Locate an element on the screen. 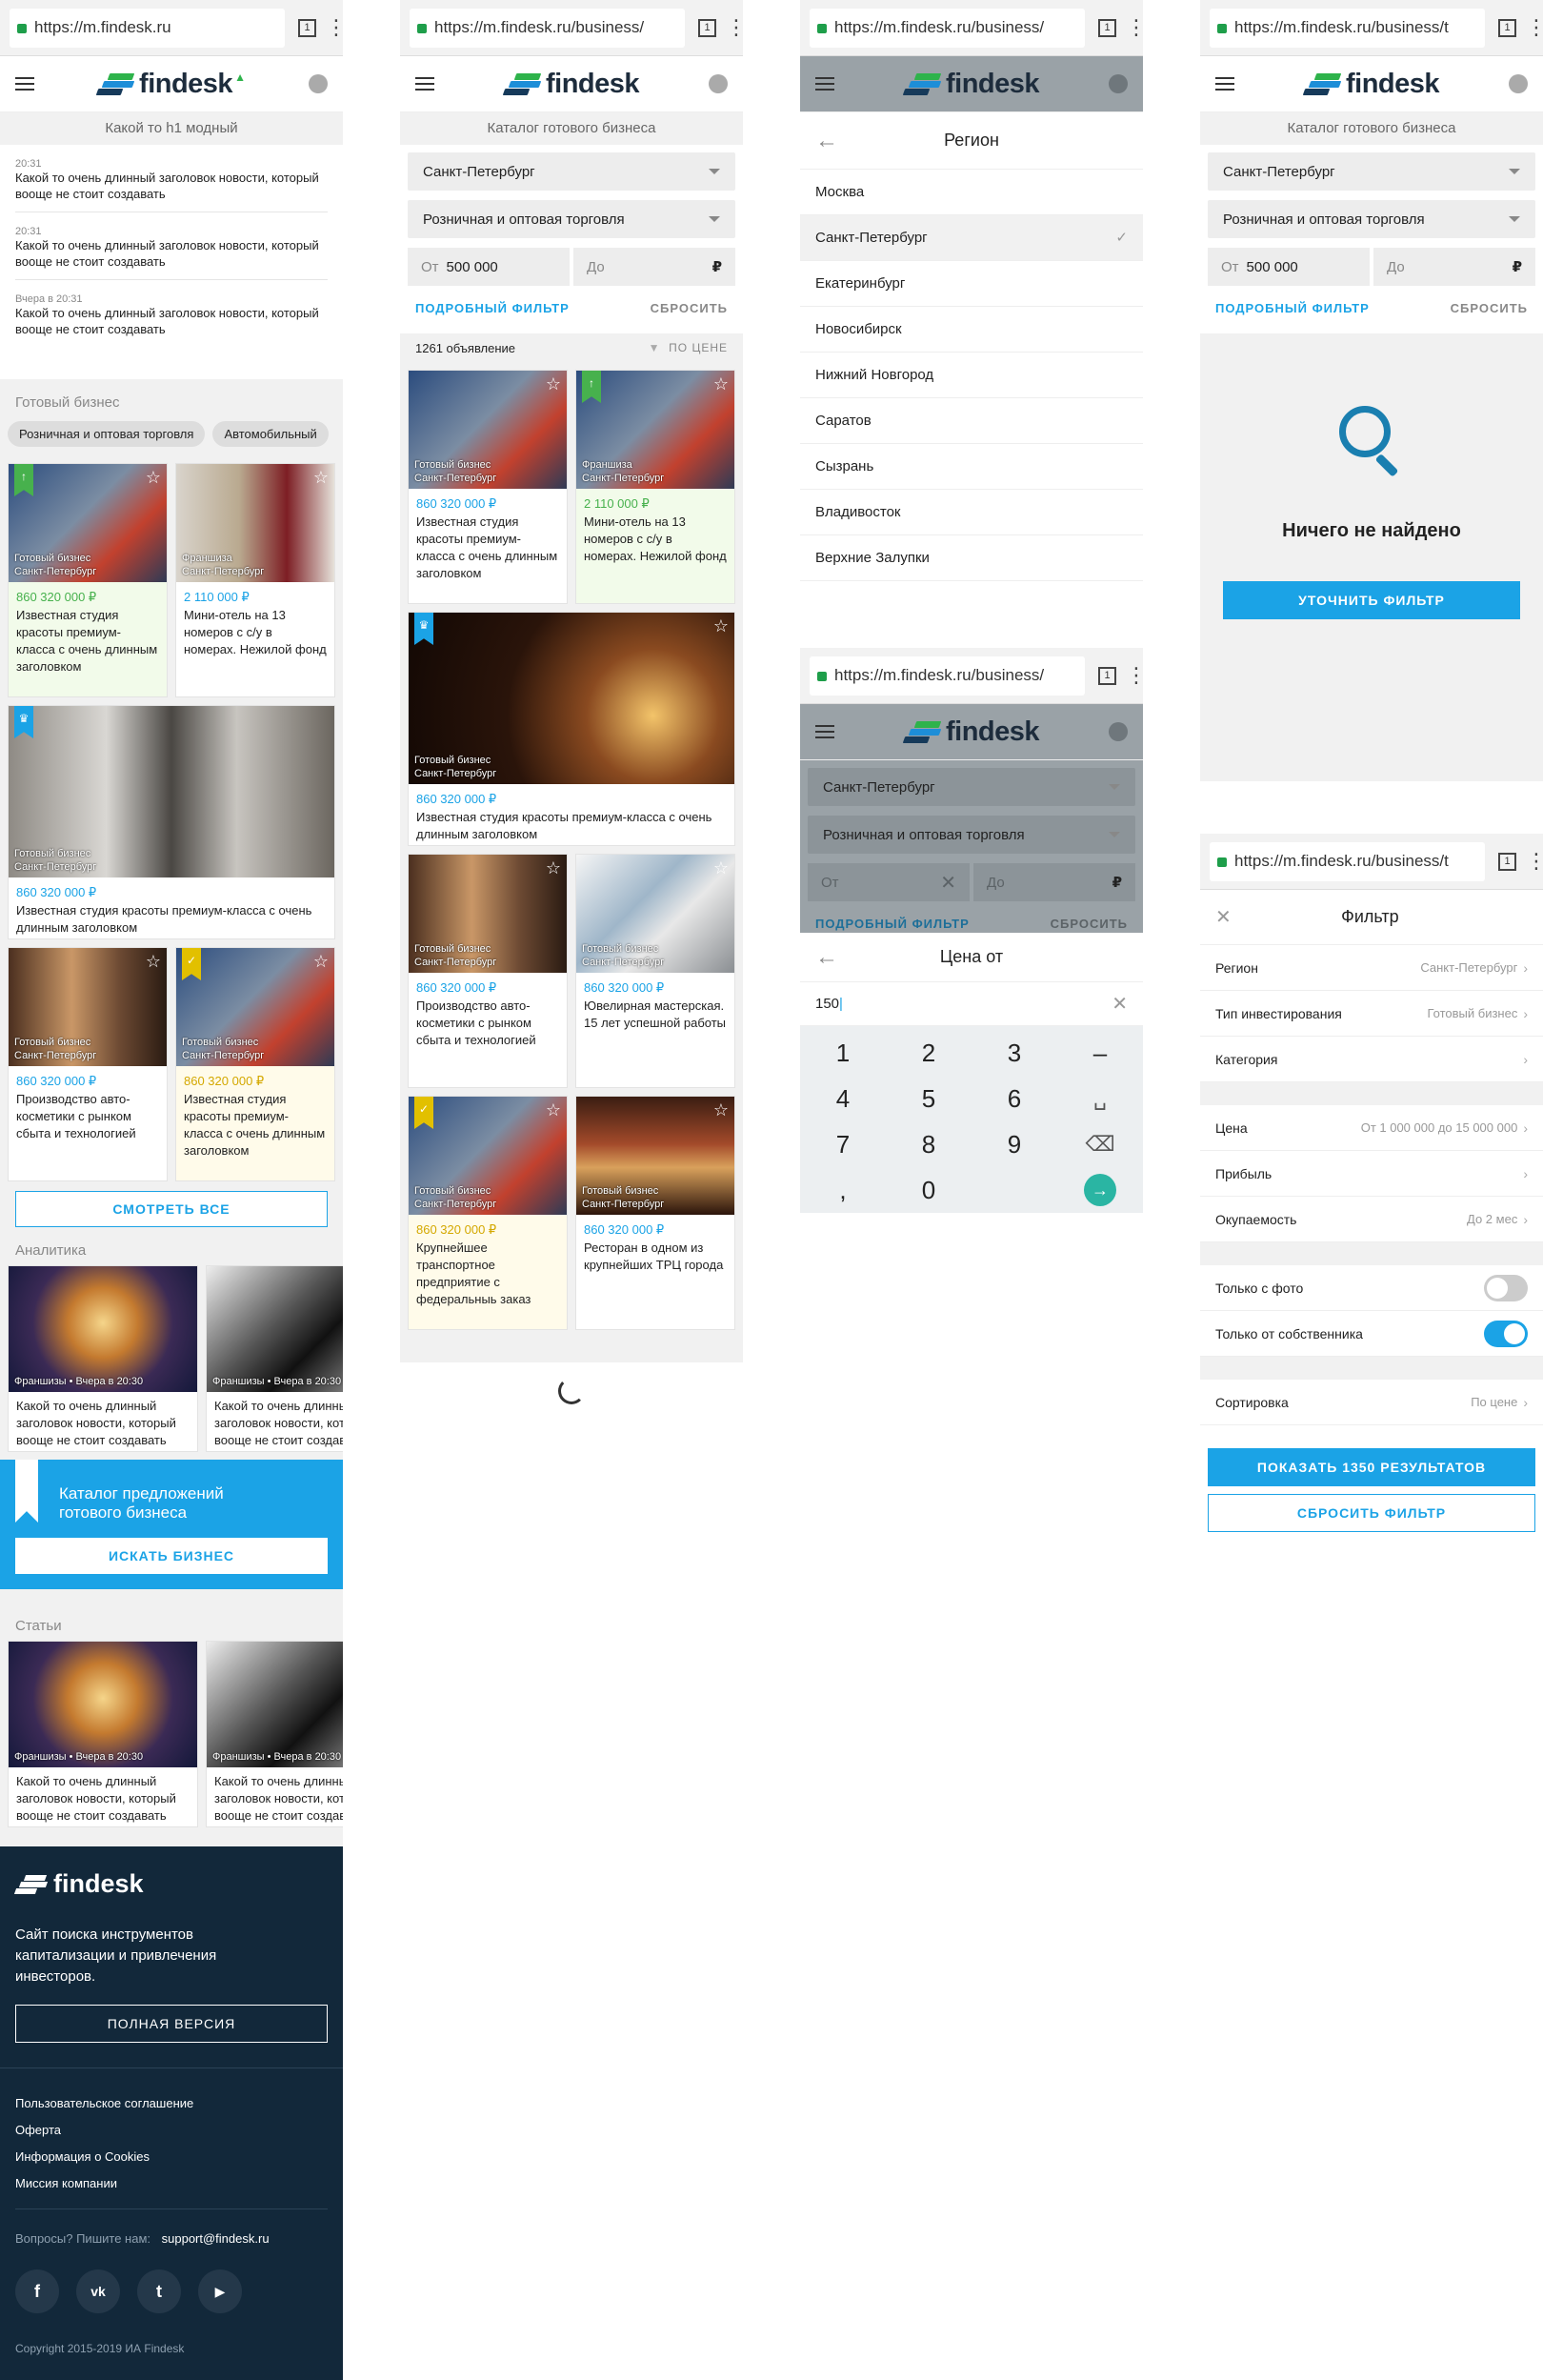  filter-row-region: Регион Санкт-Петербург › is located at coordinates (1371, 968).